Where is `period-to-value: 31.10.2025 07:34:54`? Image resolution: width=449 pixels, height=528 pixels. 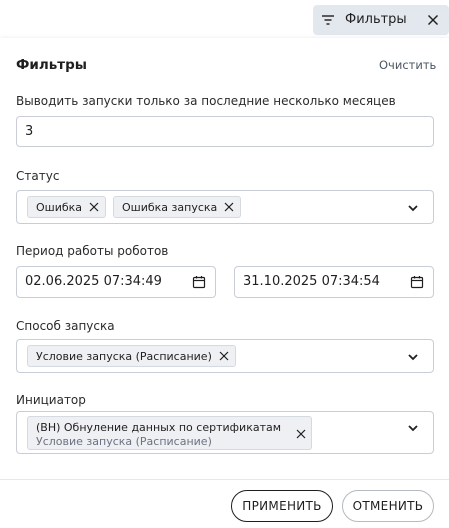 period-to-value: 31.10.2025 07:34:54 is located at coordinates (311, 281).